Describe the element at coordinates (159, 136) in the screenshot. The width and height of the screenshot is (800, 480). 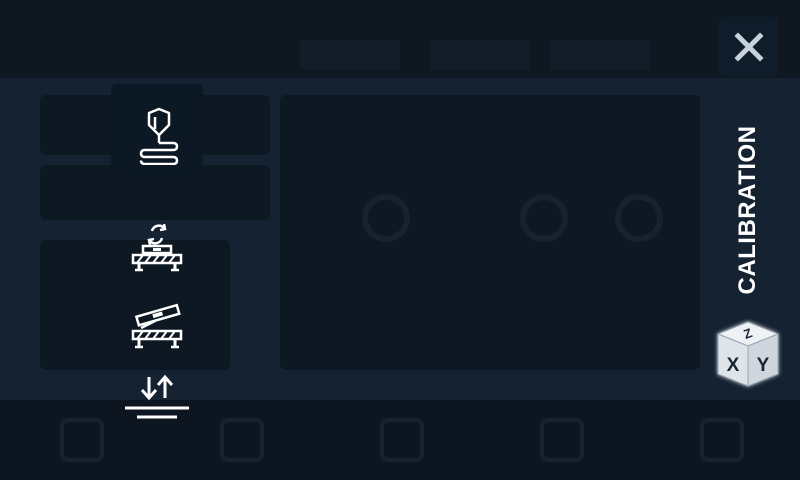
I see `nozzle-filament-icon` at that location.